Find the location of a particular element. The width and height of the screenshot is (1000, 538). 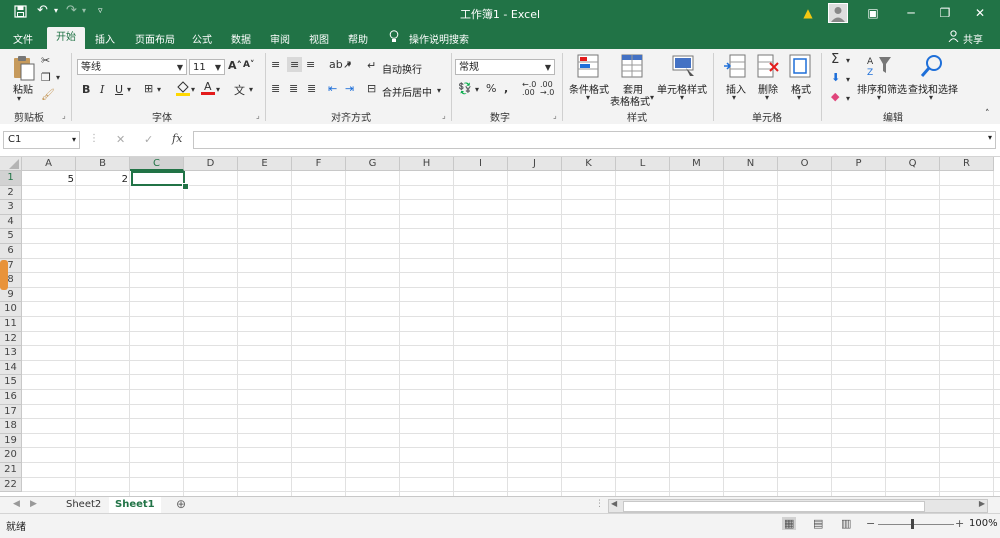

align-top-icon: ≡ is located at coordinates (275, 64).